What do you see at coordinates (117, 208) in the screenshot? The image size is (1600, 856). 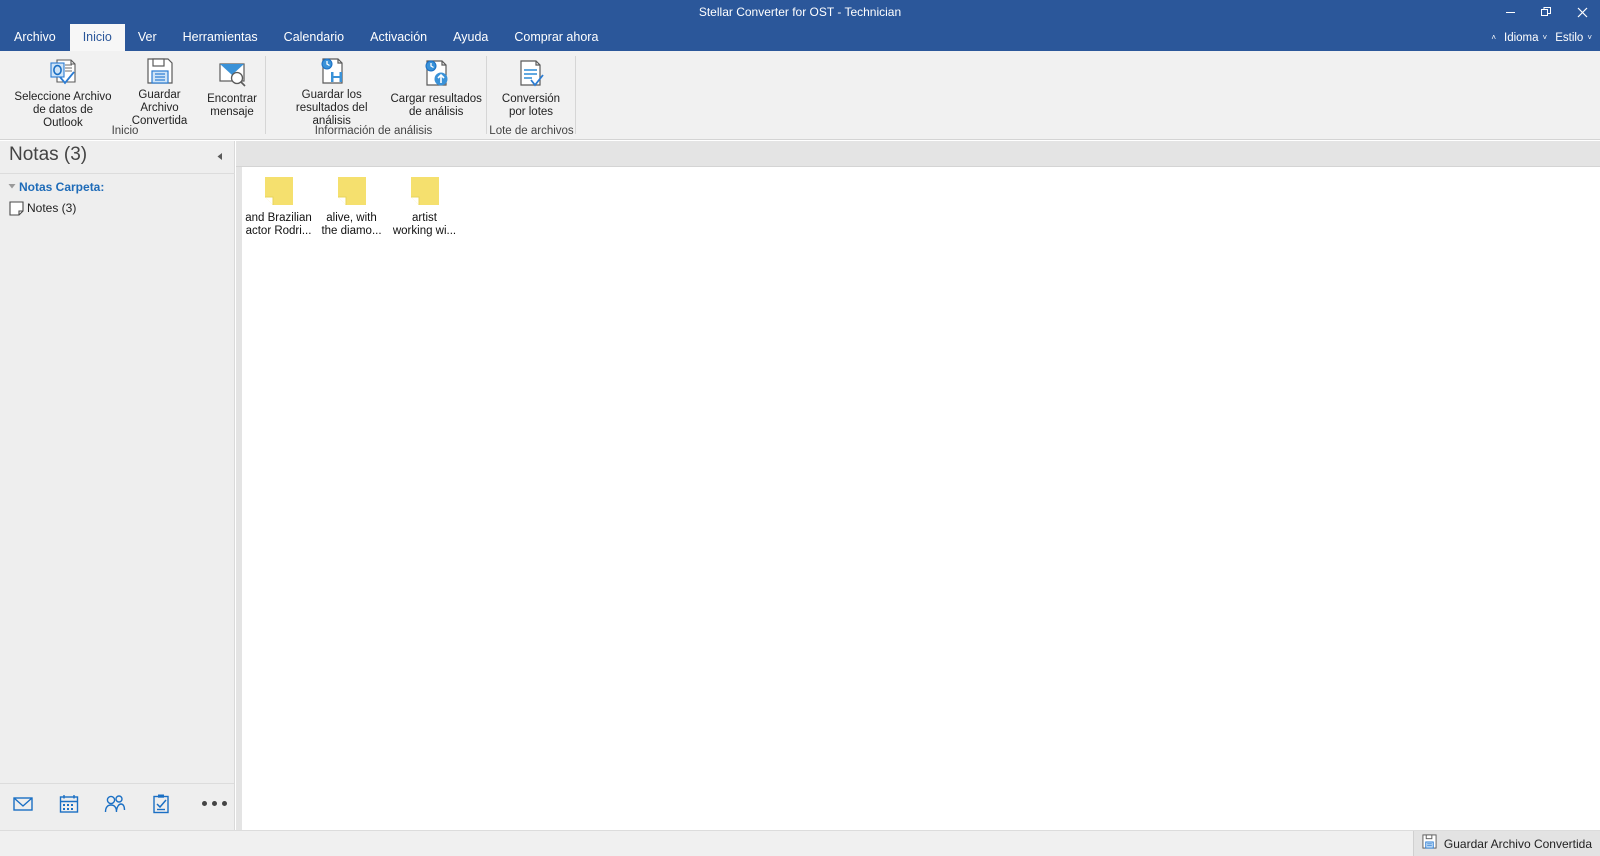 I see `sidebar-item-notes: Notes (3)` at bounding box center [117, 208].